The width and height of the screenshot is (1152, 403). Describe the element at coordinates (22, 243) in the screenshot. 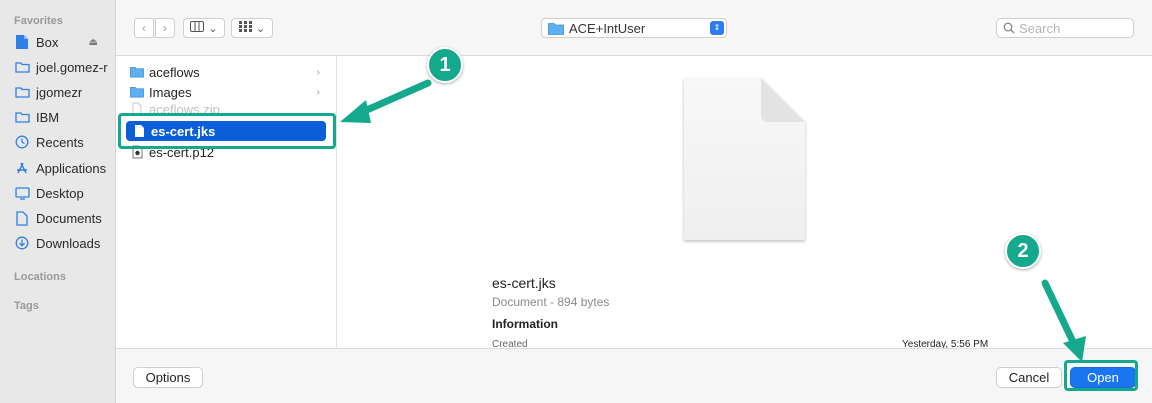

I see `download-icon` at that location.